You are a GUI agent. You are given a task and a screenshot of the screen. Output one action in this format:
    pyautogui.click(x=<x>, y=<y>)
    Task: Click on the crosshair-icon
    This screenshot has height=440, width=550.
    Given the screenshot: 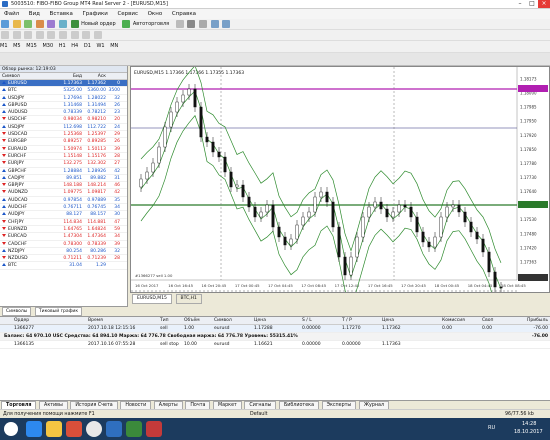 What is the action you would take?
    pyautogui.click(x=16, y=35)
    